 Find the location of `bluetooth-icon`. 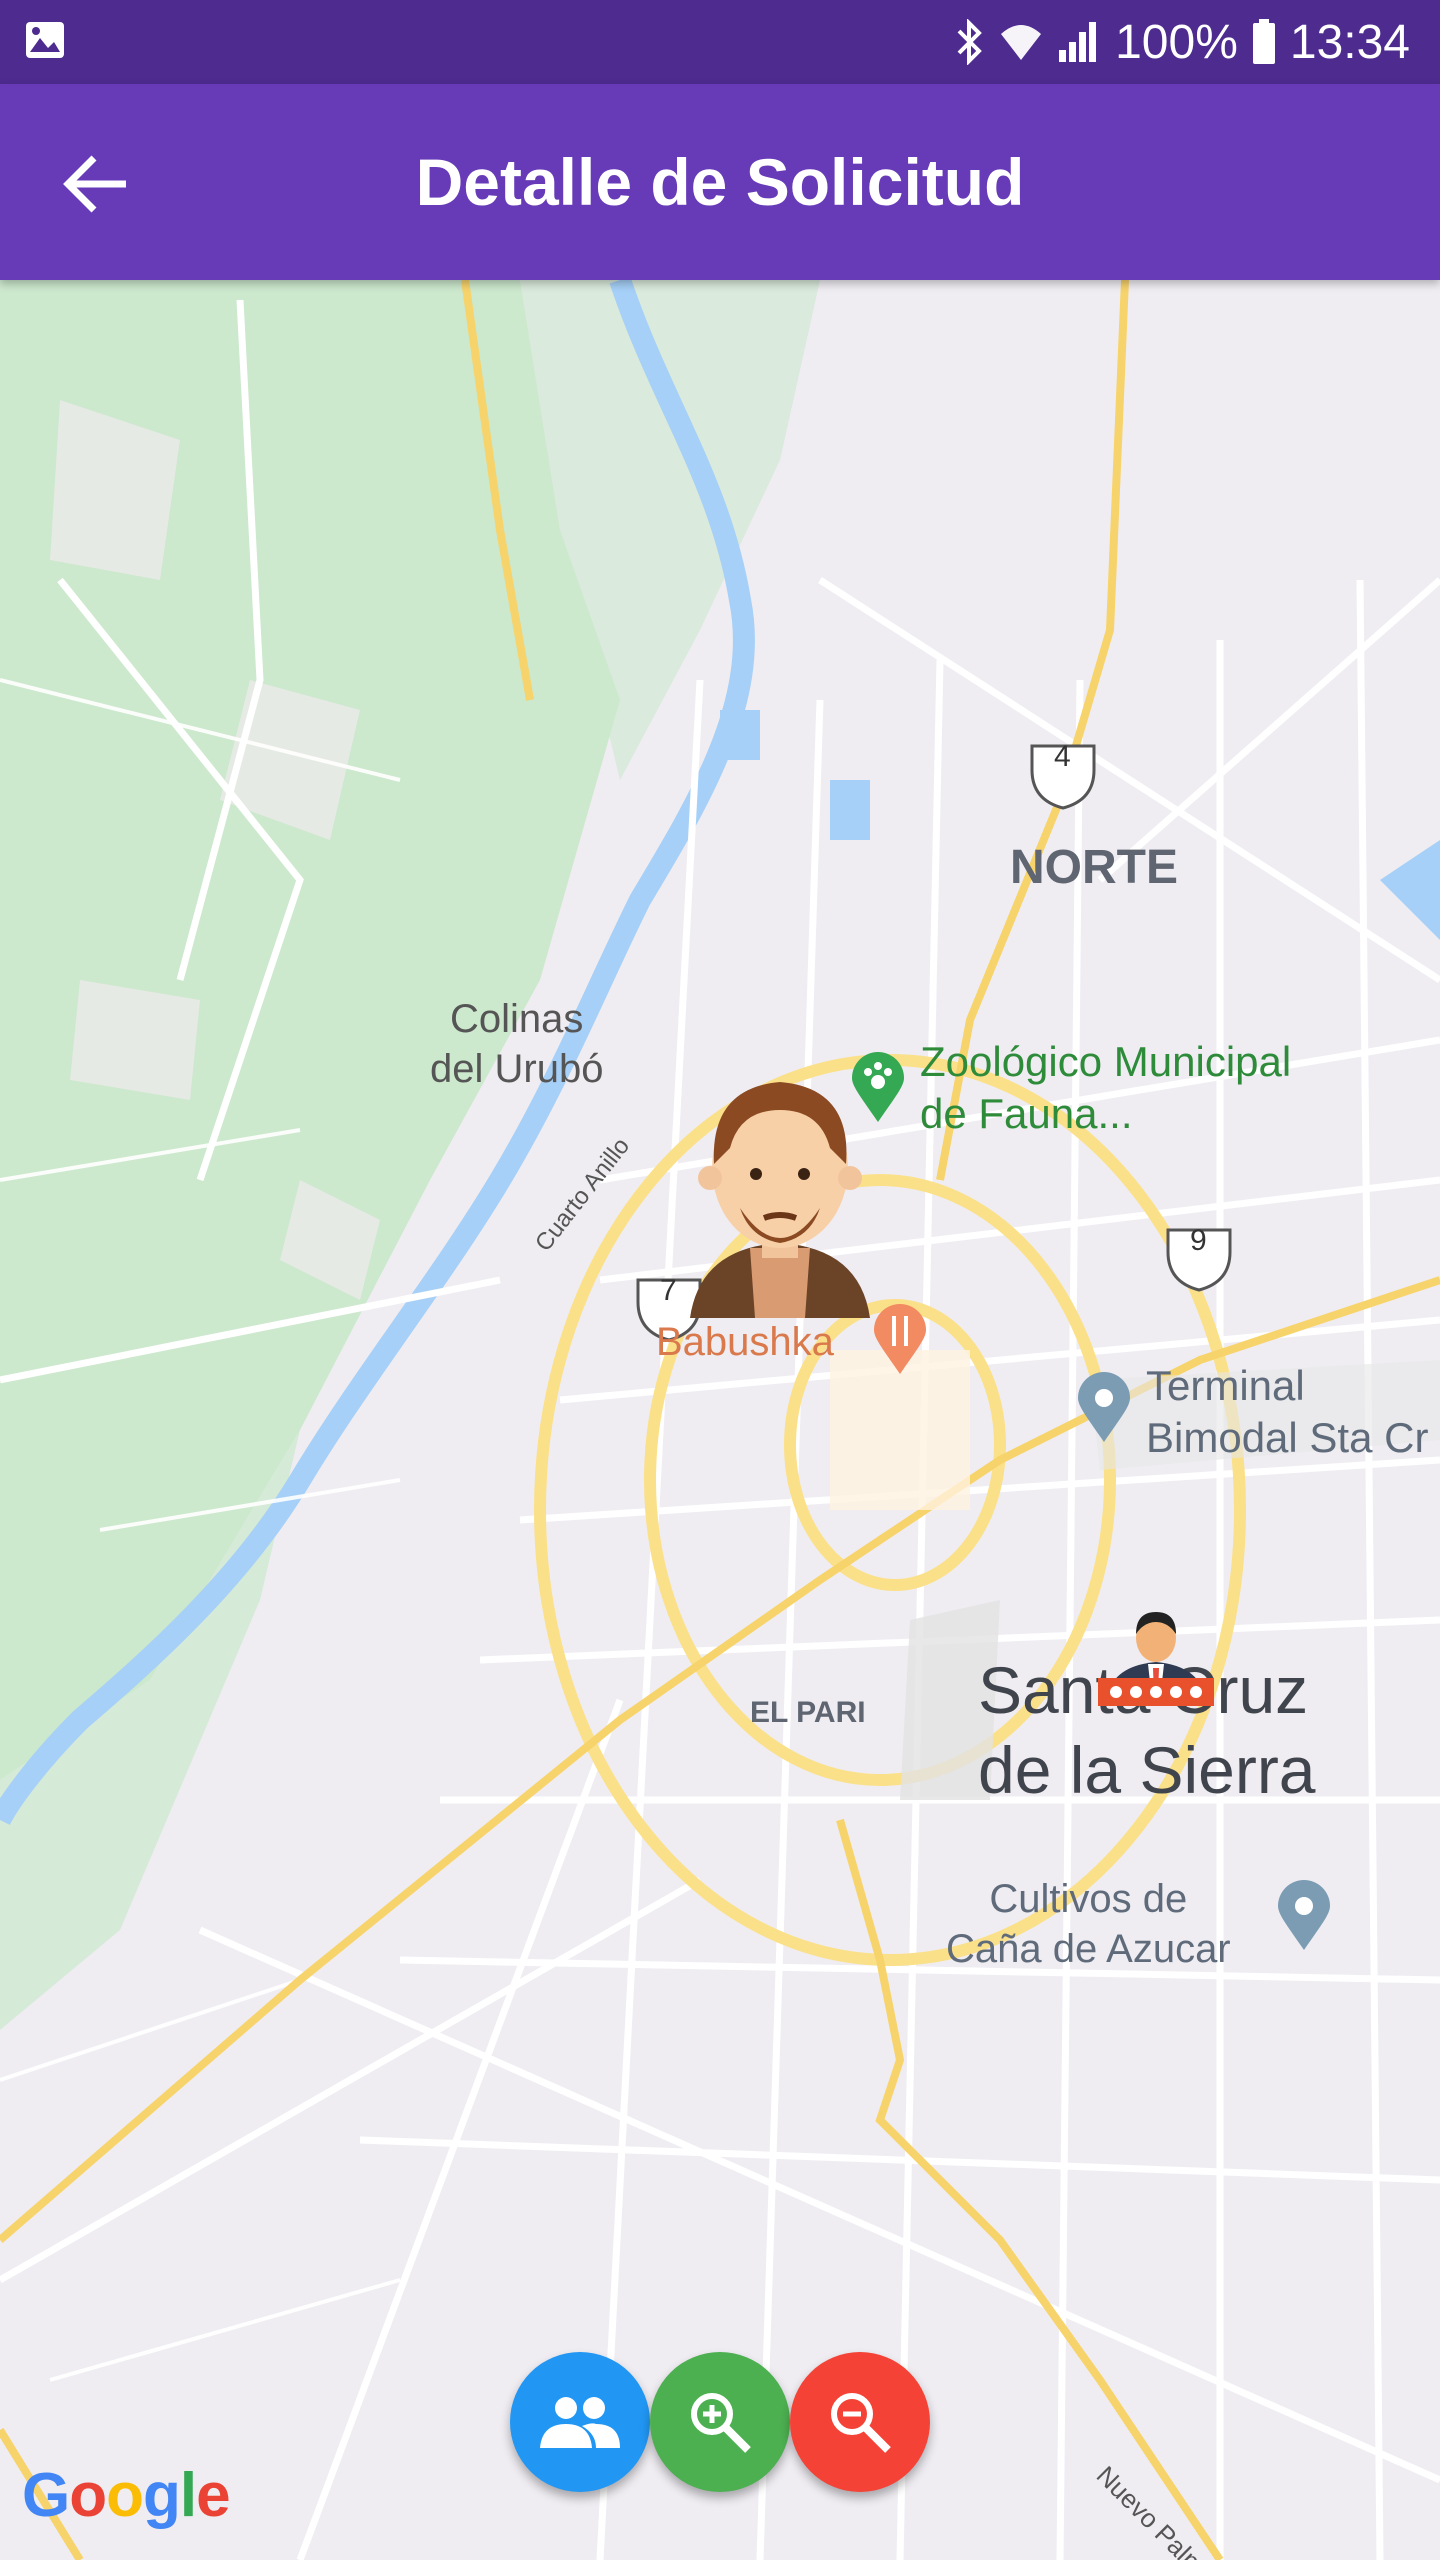

bluetooth-icon is located at coordinates (969, 42).